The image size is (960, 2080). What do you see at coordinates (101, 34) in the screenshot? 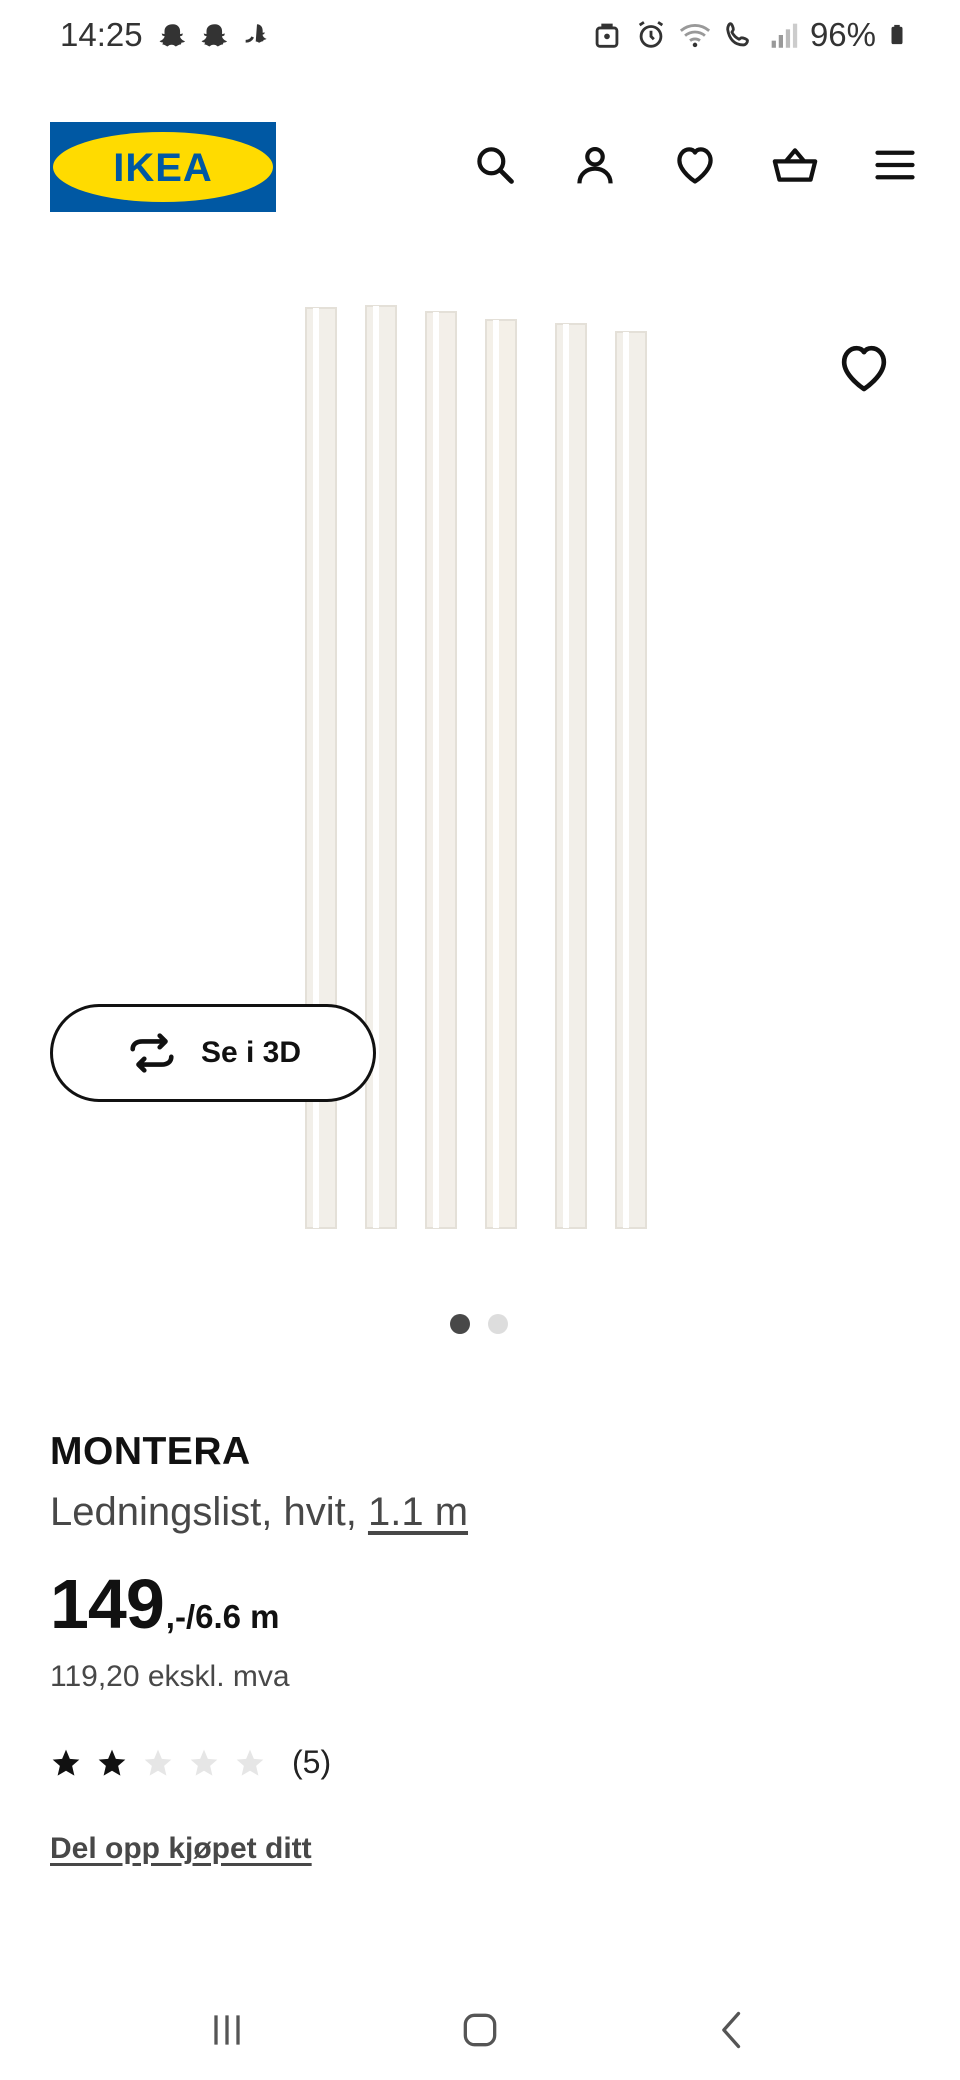
I see `status-time: 14:25` at bounding box center [101, 34].